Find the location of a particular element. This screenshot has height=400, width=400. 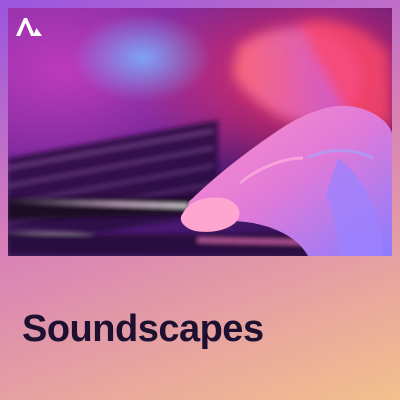

amazon-music-logo-icon is located at coordinates (29, 27).